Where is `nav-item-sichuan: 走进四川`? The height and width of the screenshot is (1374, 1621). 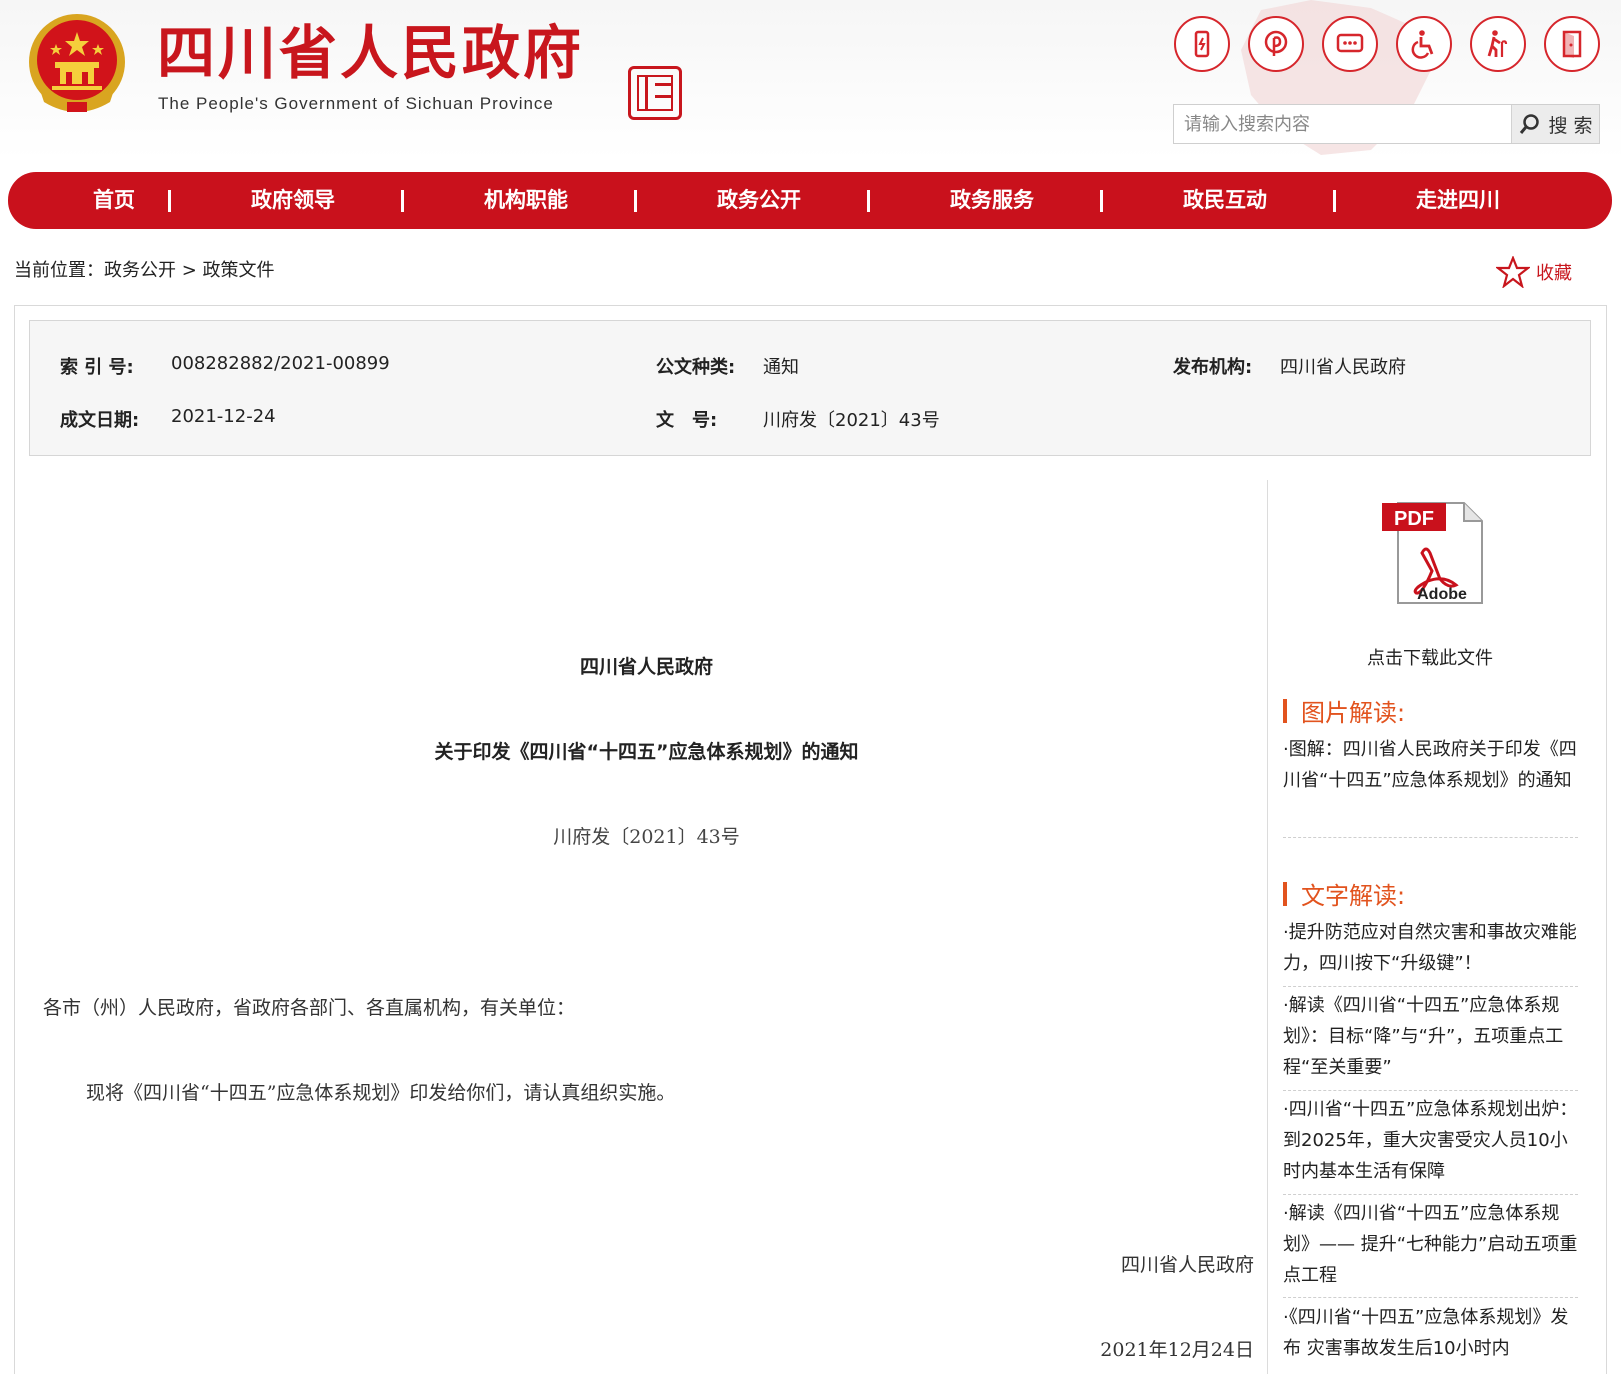
nav-item-sichuan: 走进四川 is located at coordinates (1458, 200).